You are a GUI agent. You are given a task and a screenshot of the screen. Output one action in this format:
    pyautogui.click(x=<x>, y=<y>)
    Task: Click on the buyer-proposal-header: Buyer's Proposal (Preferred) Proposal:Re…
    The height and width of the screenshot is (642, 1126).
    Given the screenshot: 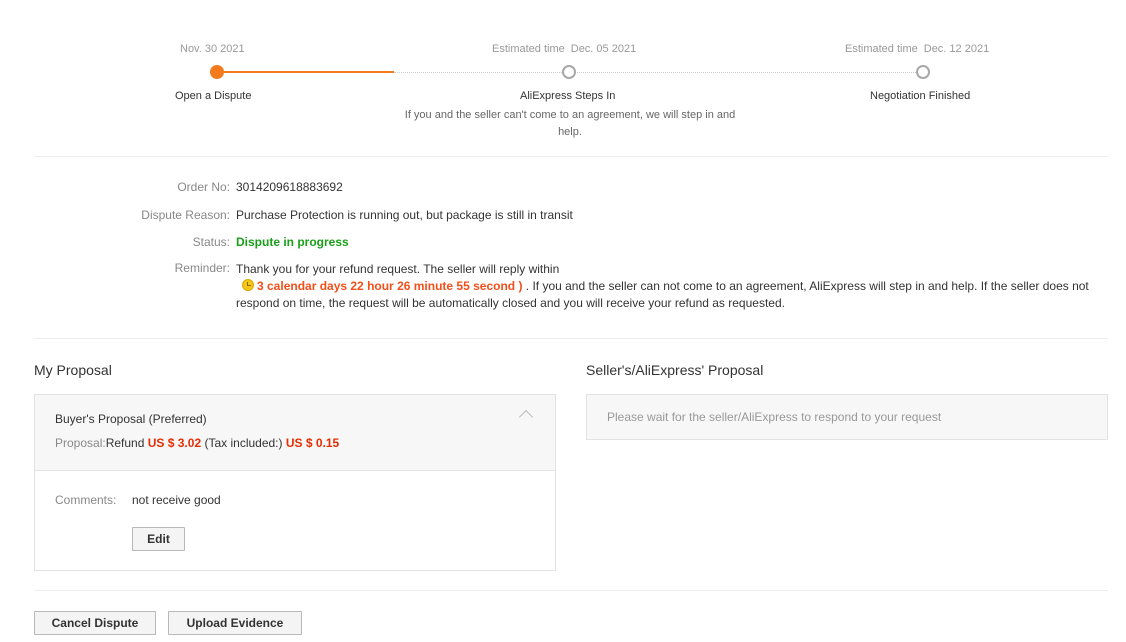 What is the action you would take?
    pyautogui.click(x=295, y=433)
    